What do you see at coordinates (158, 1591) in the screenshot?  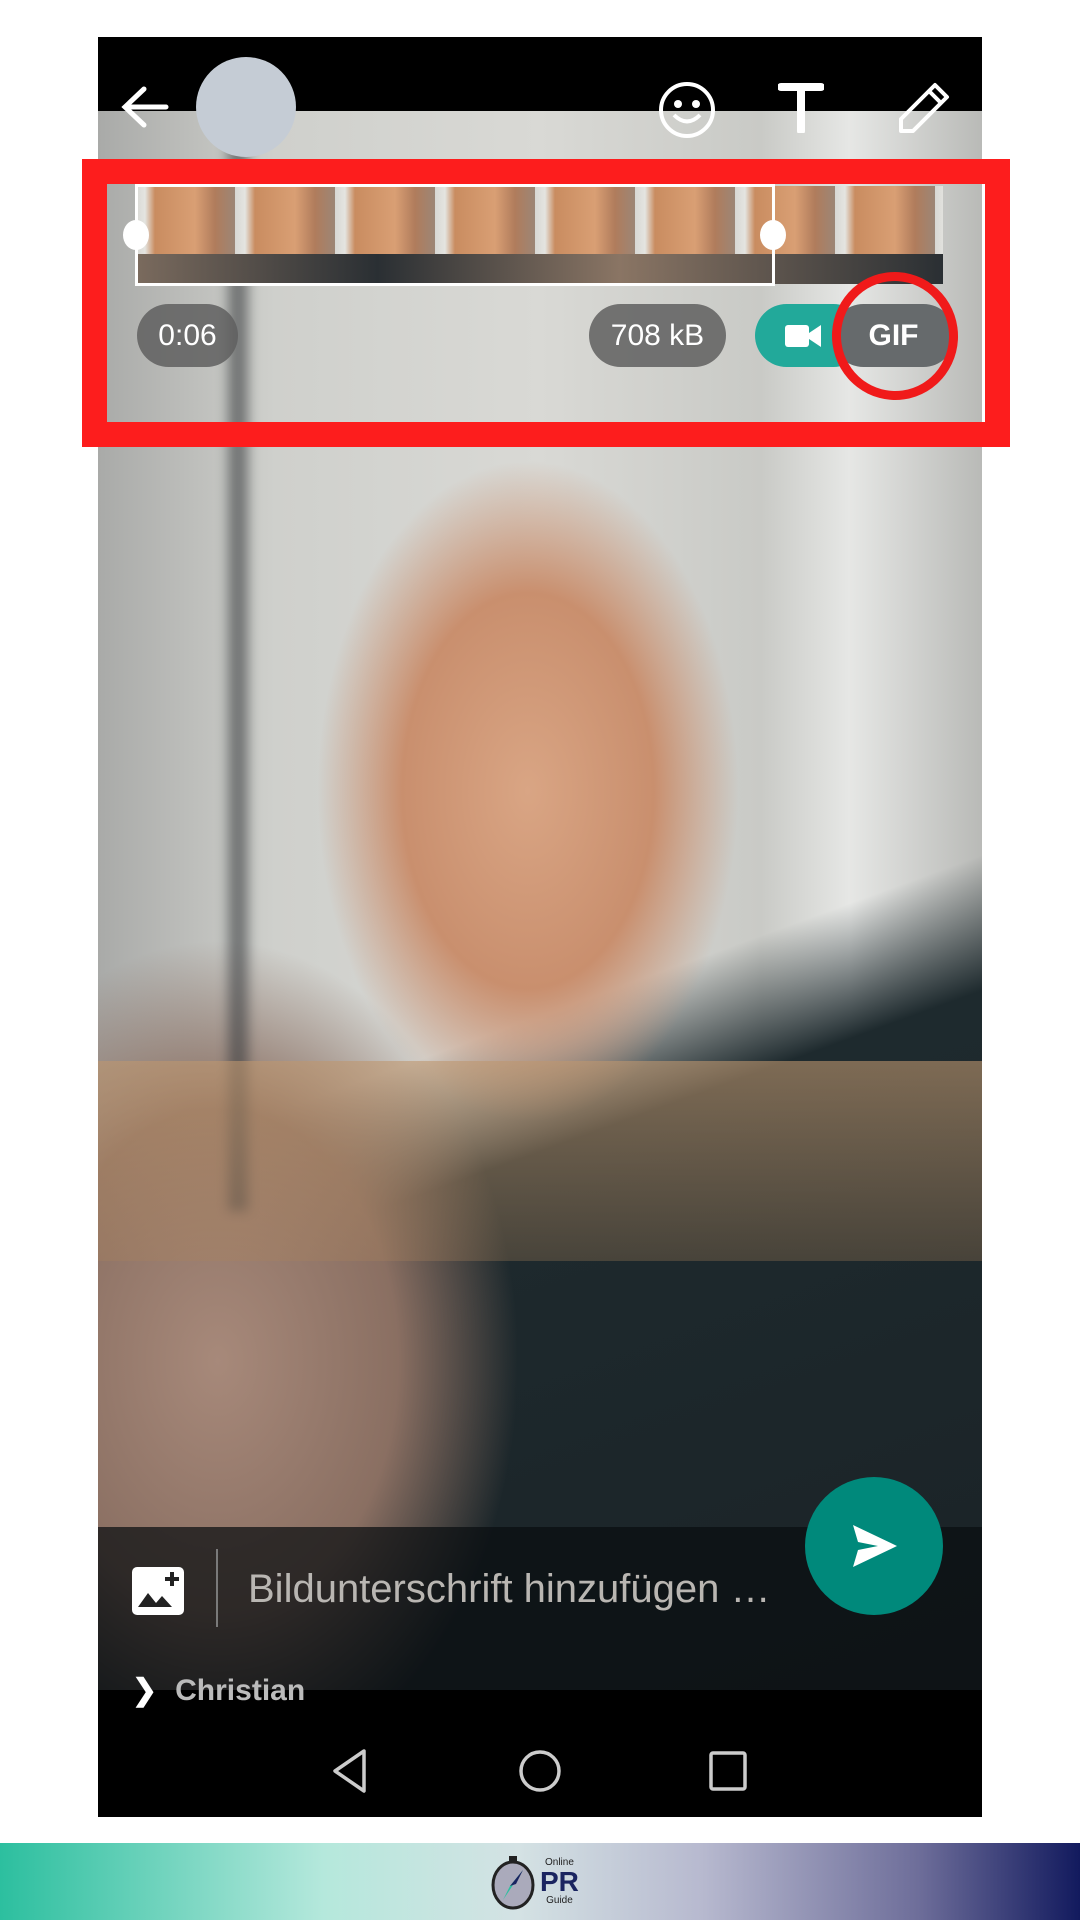 I see `add-image-icon` at bounding box center [158, 1591].